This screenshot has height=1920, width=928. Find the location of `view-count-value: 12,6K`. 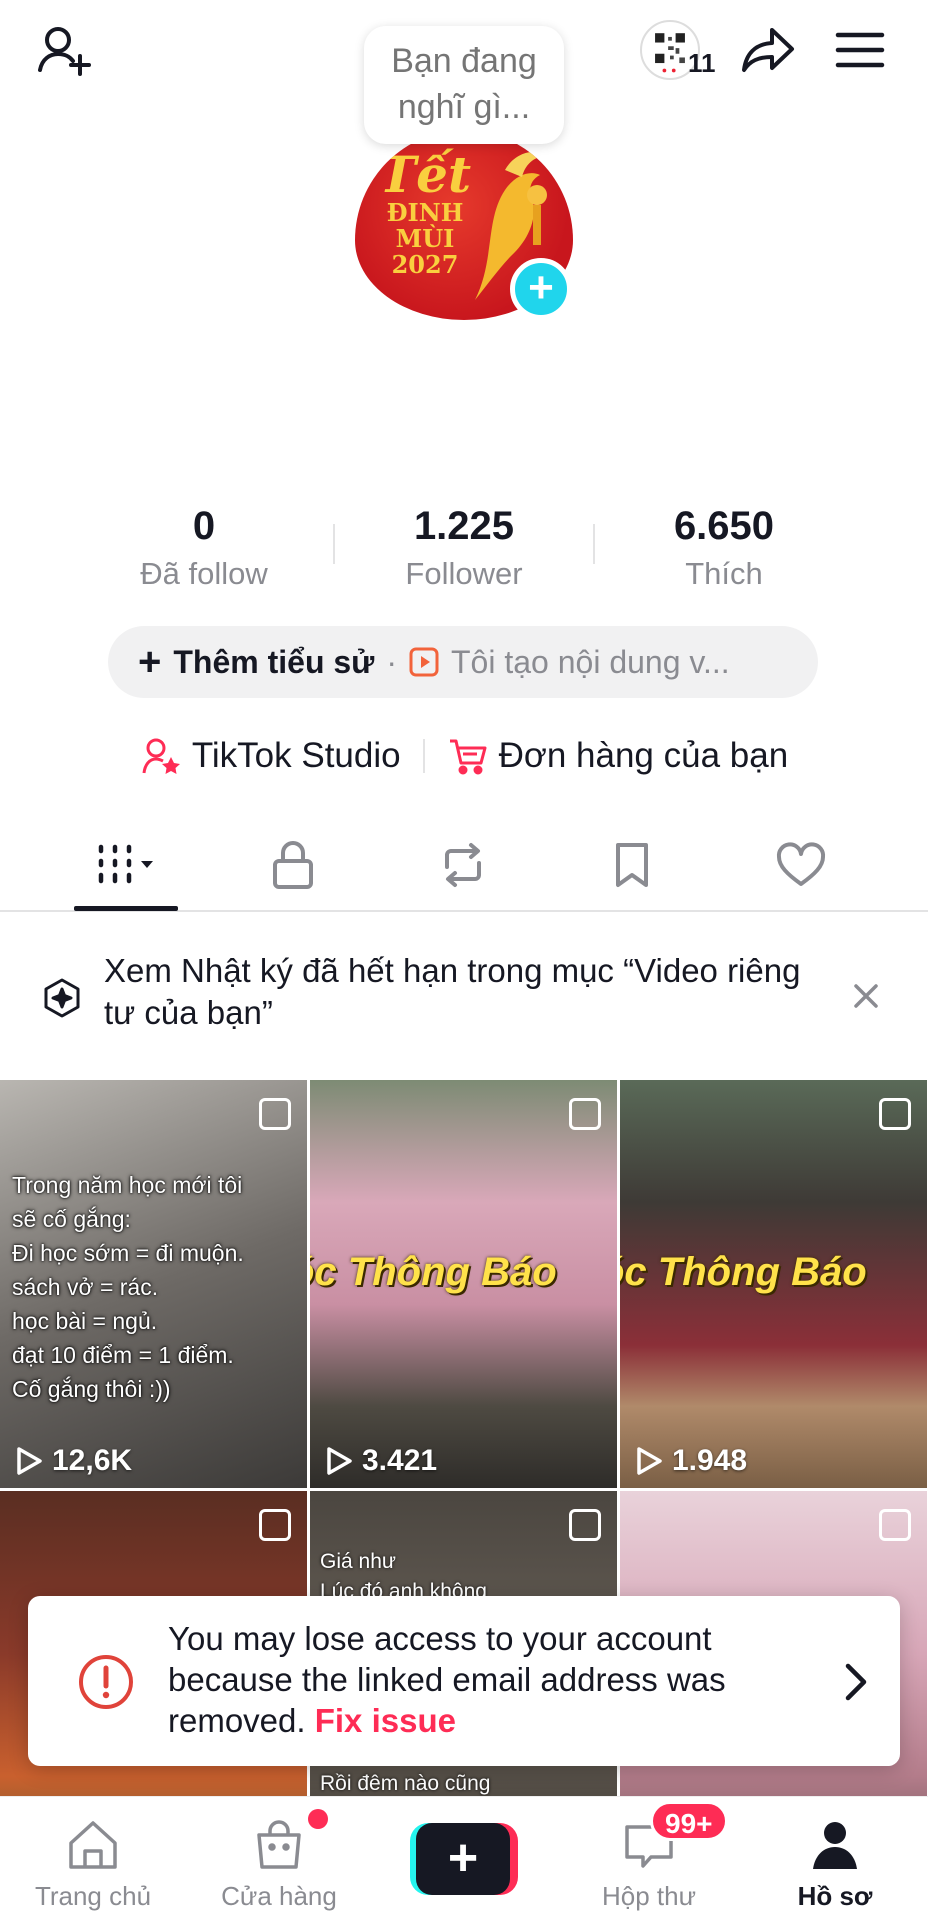

view-count-value: 12,6K is located at coordinates (92, 1460).